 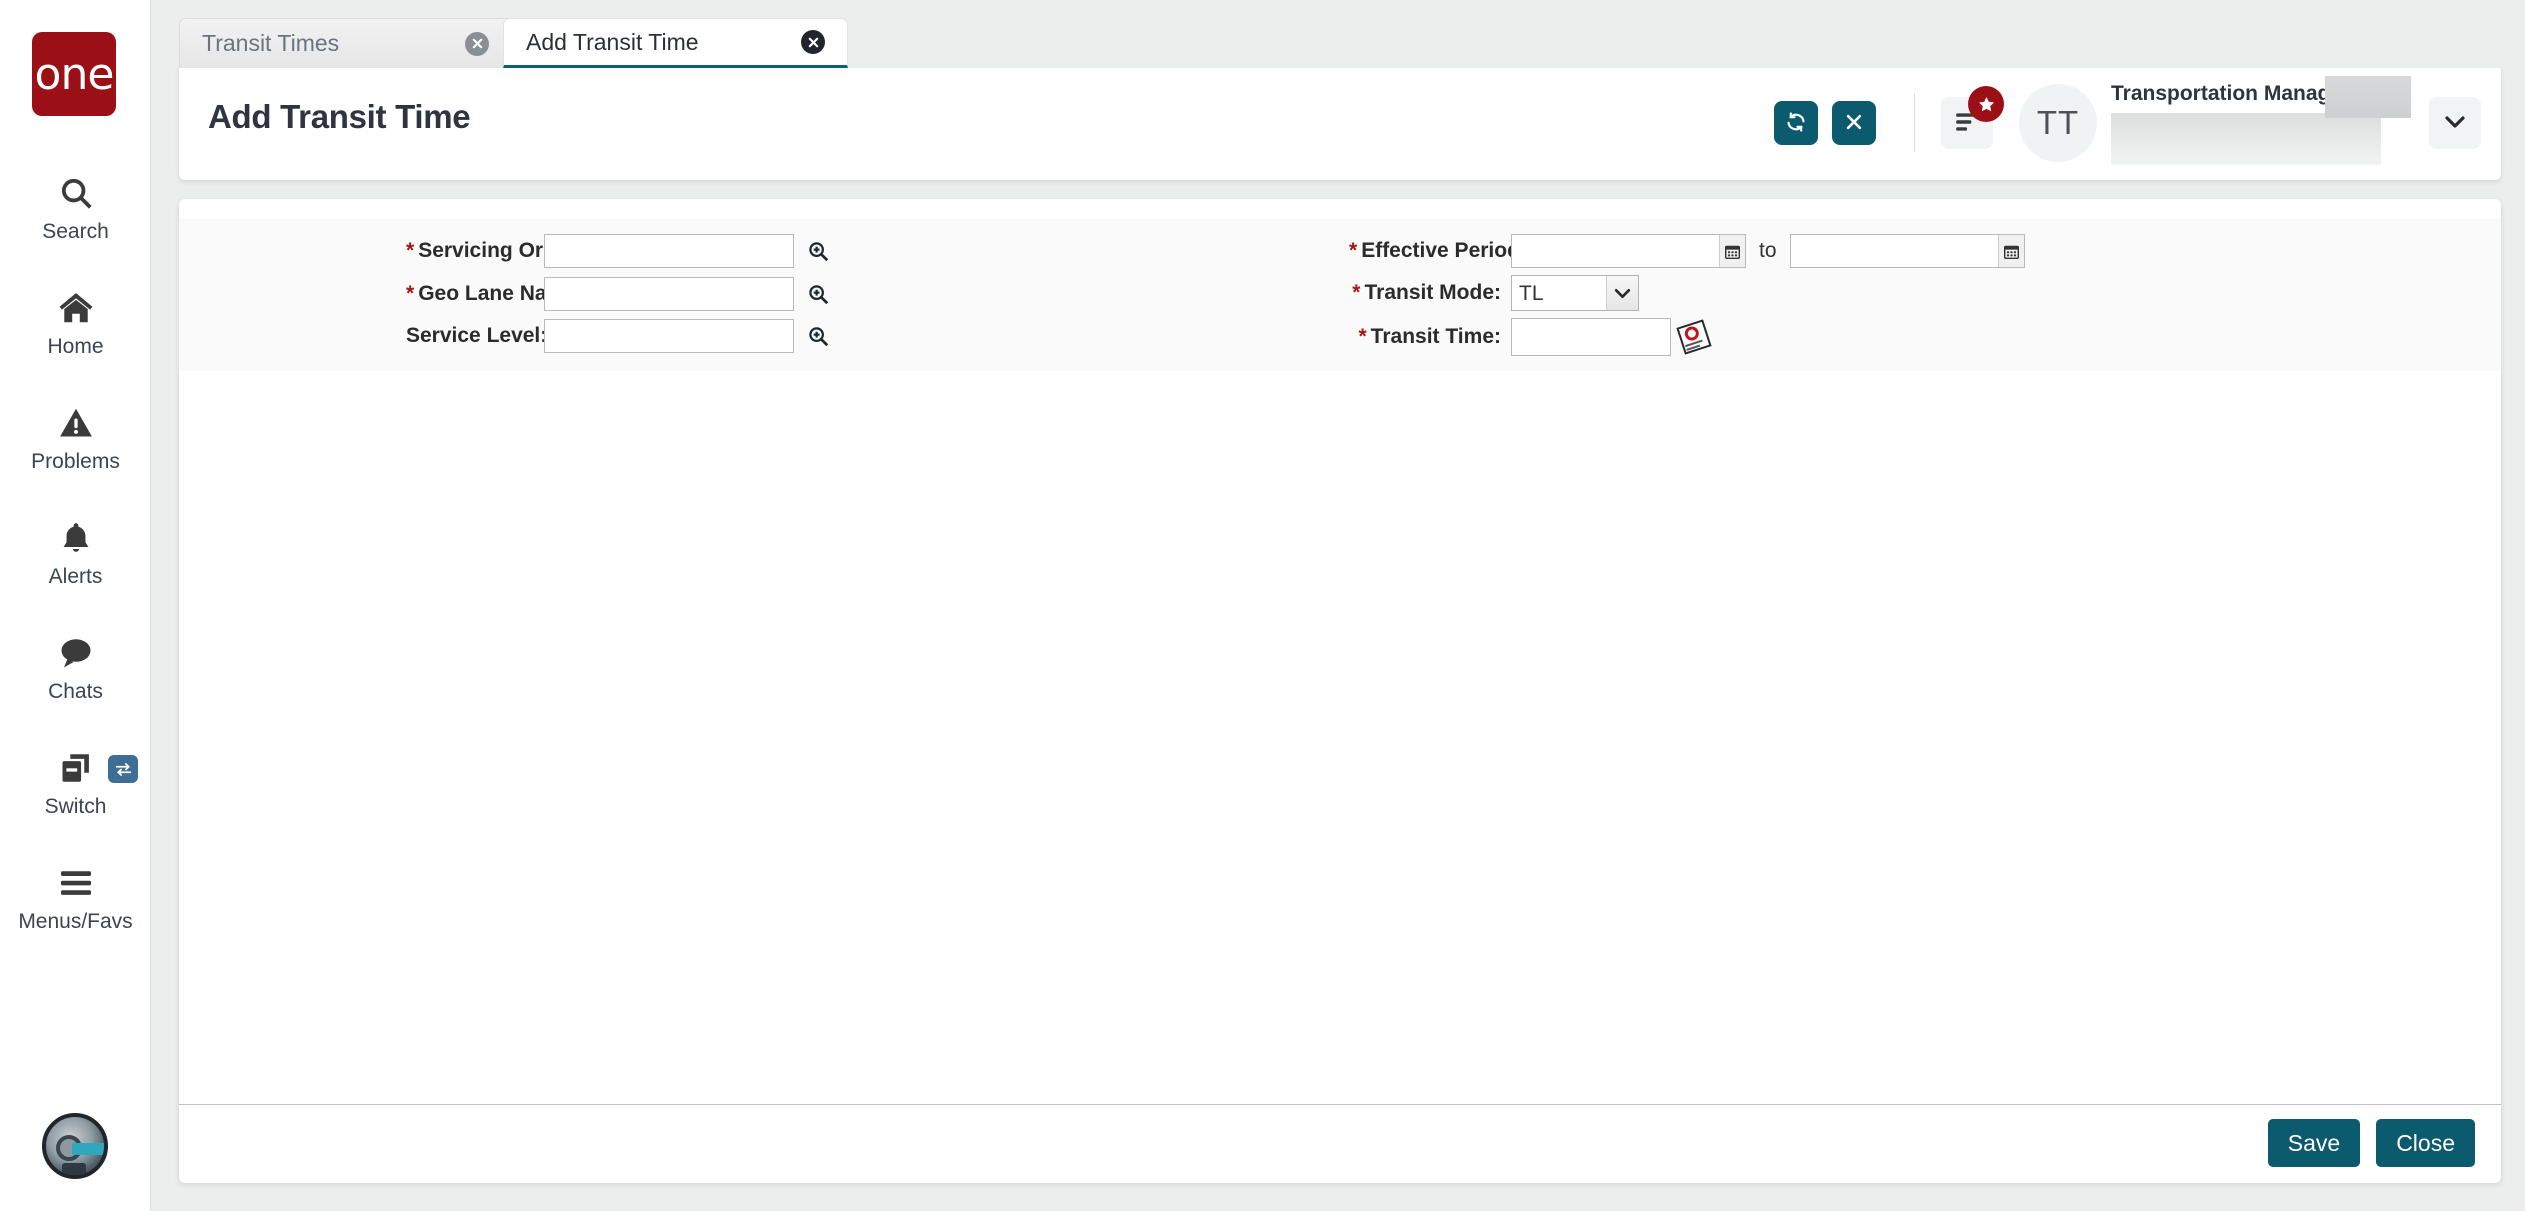 What do you see at coordinates (75, 346) in the screenshot?
I see `sidebar-item-label: Home` at bounding box center [75, 346].